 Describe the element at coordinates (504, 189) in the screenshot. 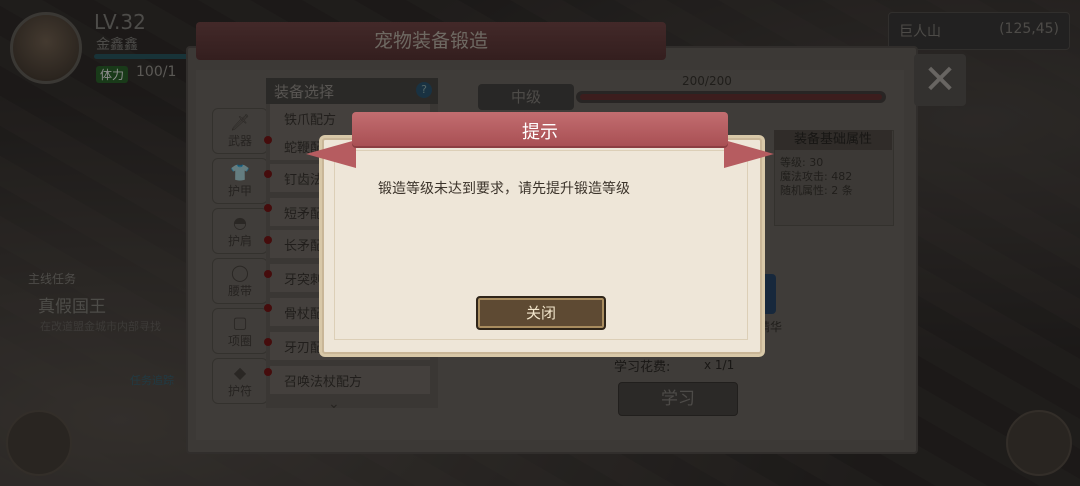

I see `dialog-message: 锻造等级未达到要求，请先提升锻造等级` at that location.